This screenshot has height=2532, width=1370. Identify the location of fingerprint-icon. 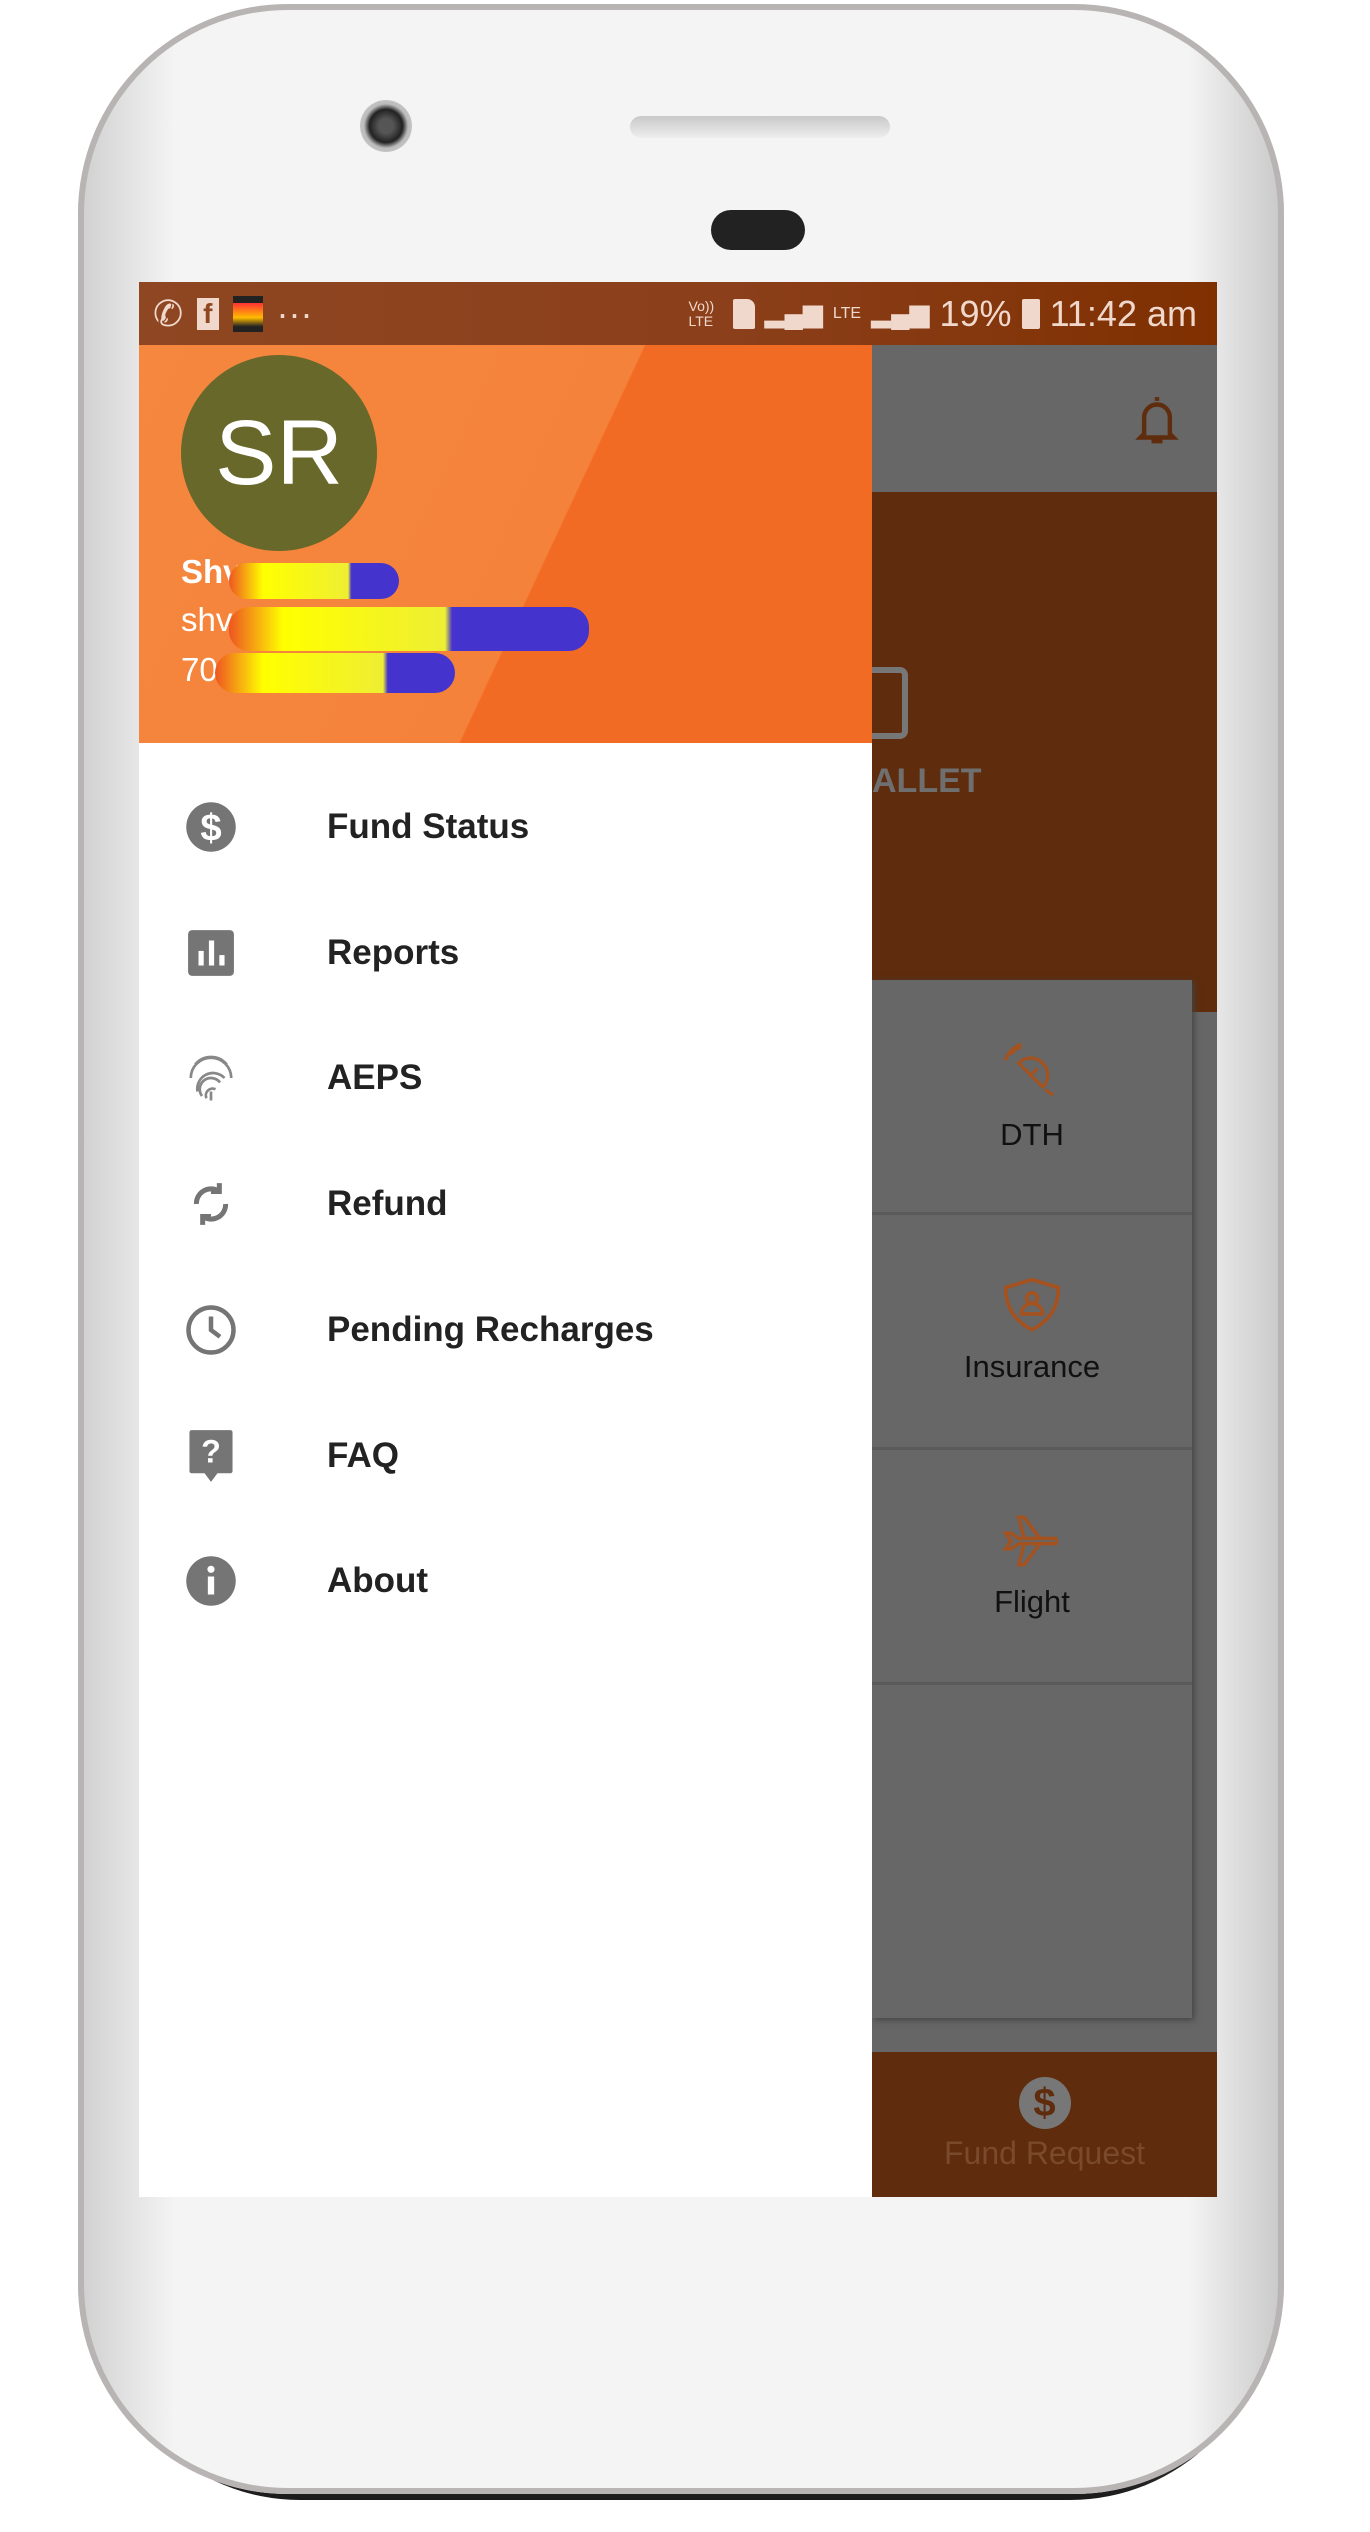
(211, 1078).